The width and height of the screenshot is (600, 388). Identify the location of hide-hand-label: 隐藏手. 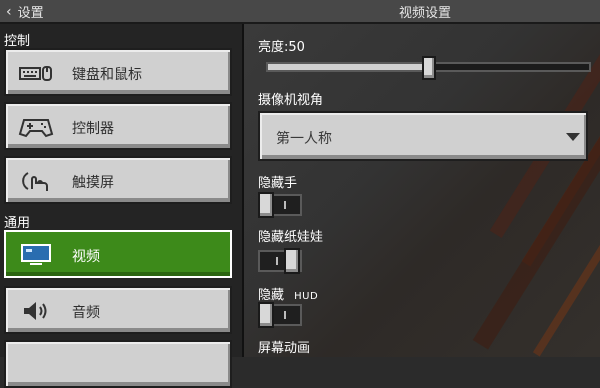
(278, 183).